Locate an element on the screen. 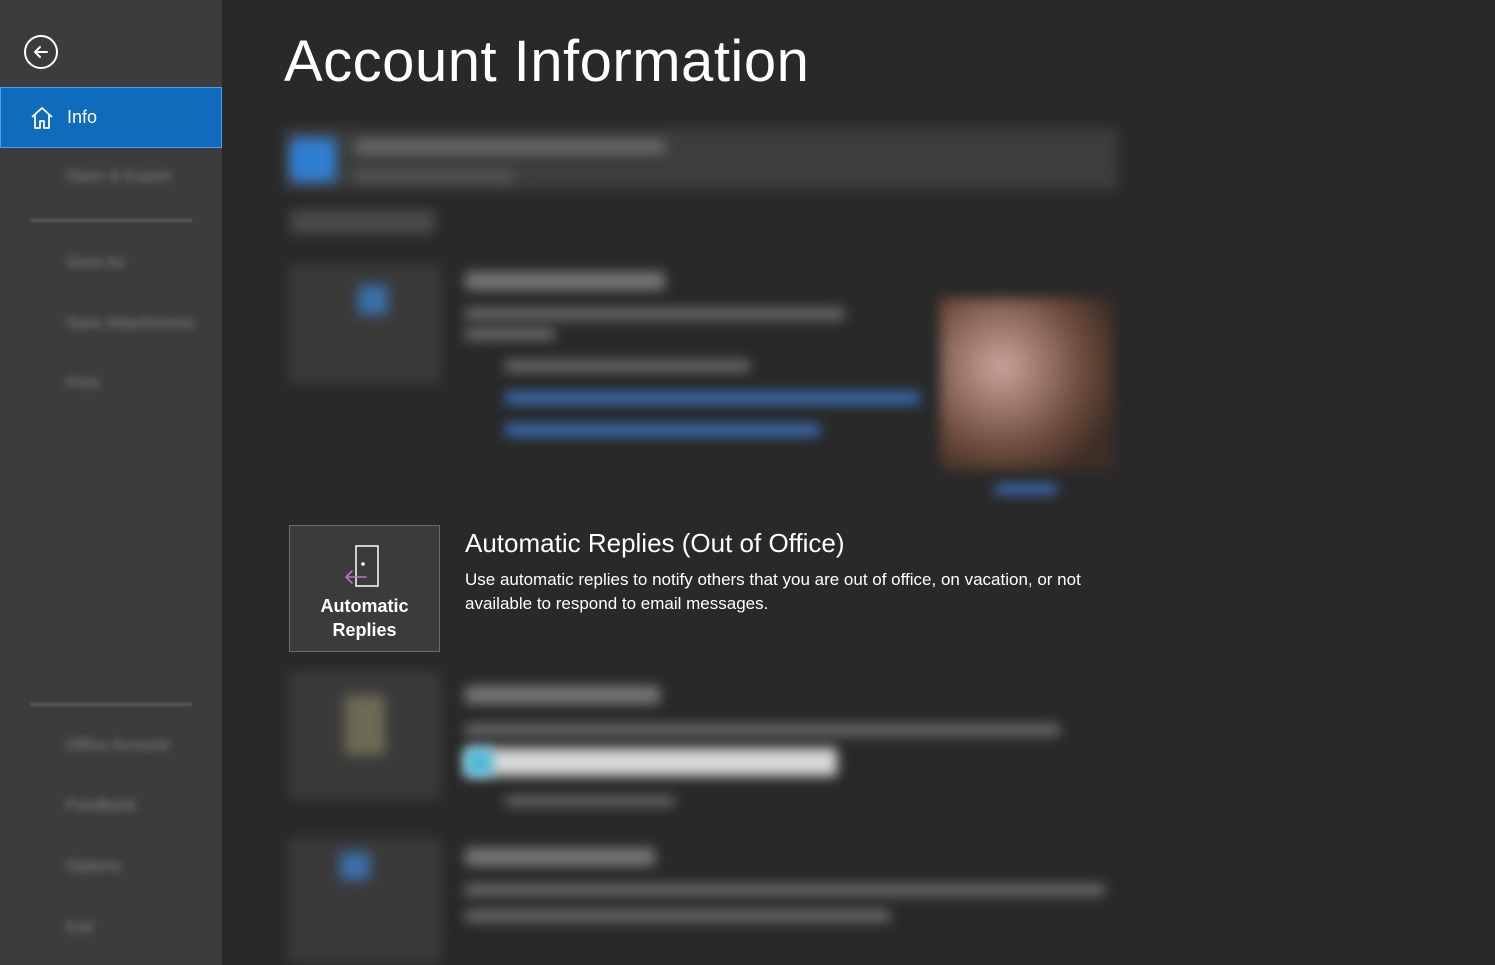 Image resolution: width=1495 pixels, height=965 pixels. automatic-replies-label: Automatic Replies is located at coordinates (364, 618).